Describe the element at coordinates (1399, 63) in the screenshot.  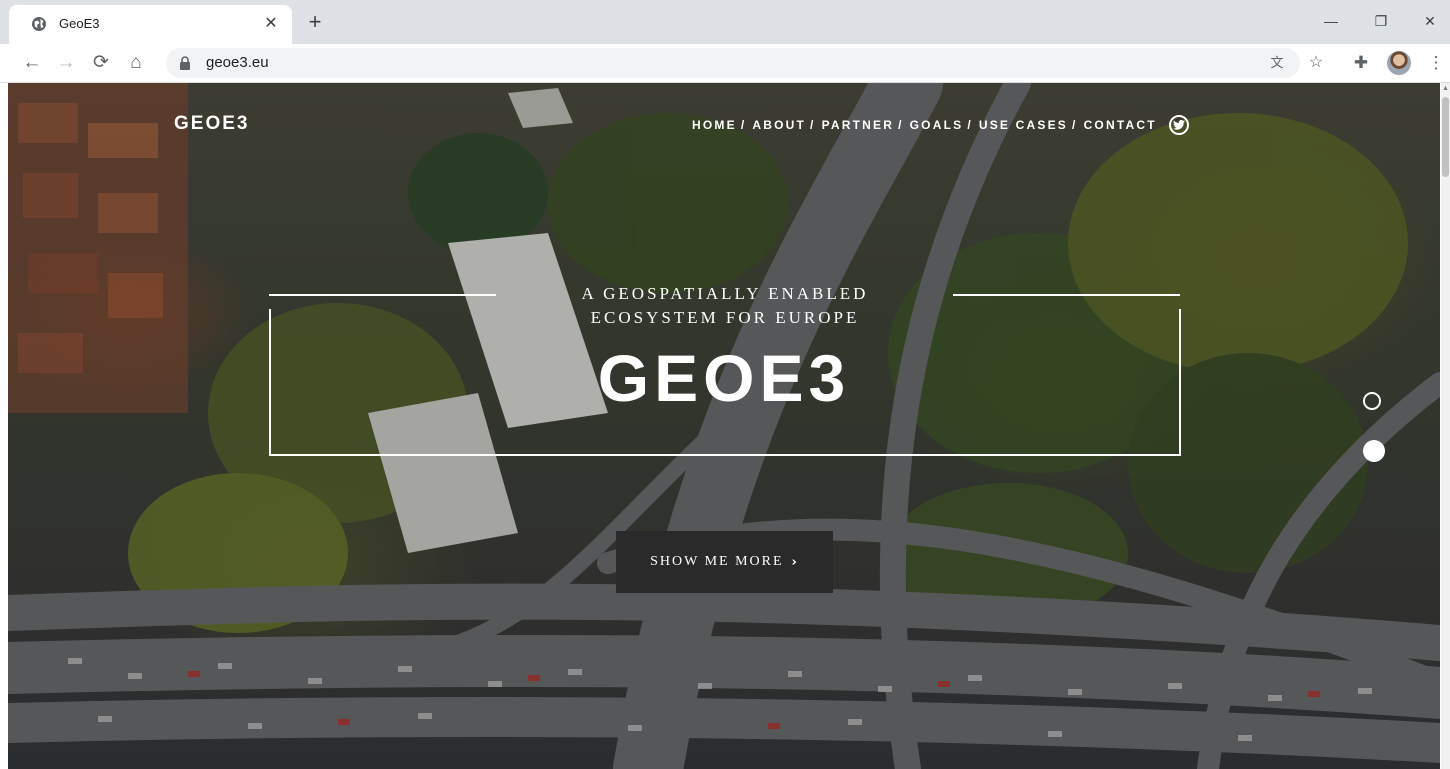
I see `avatar` at that location.